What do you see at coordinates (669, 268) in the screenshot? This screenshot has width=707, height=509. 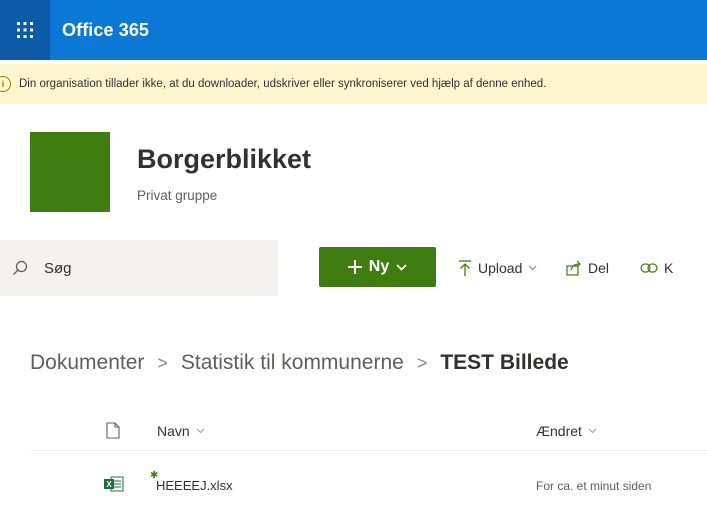 I see `copy-link-label: K` at bounding box center [669, 268].